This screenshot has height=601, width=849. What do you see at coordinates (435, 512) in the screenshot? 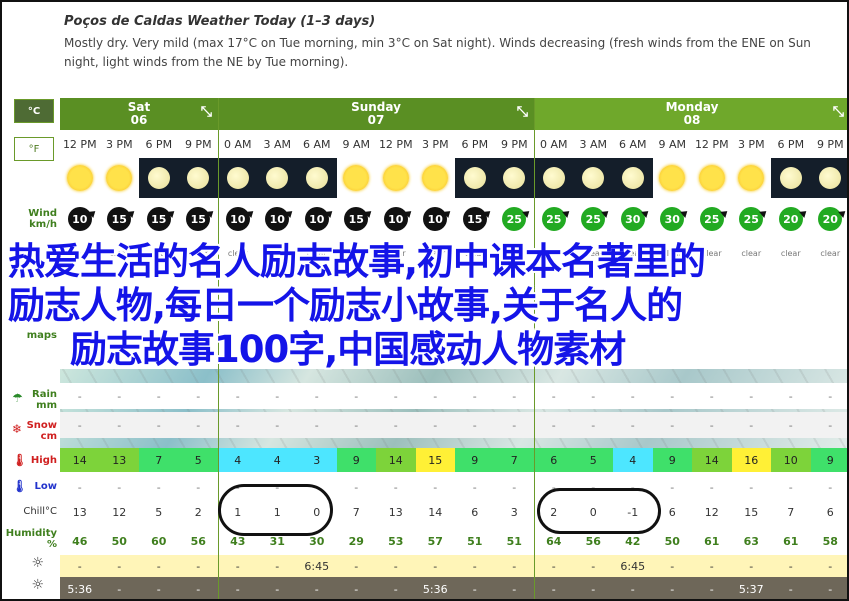
I see `chill-cell: 14` at bounding box center [435, 512].